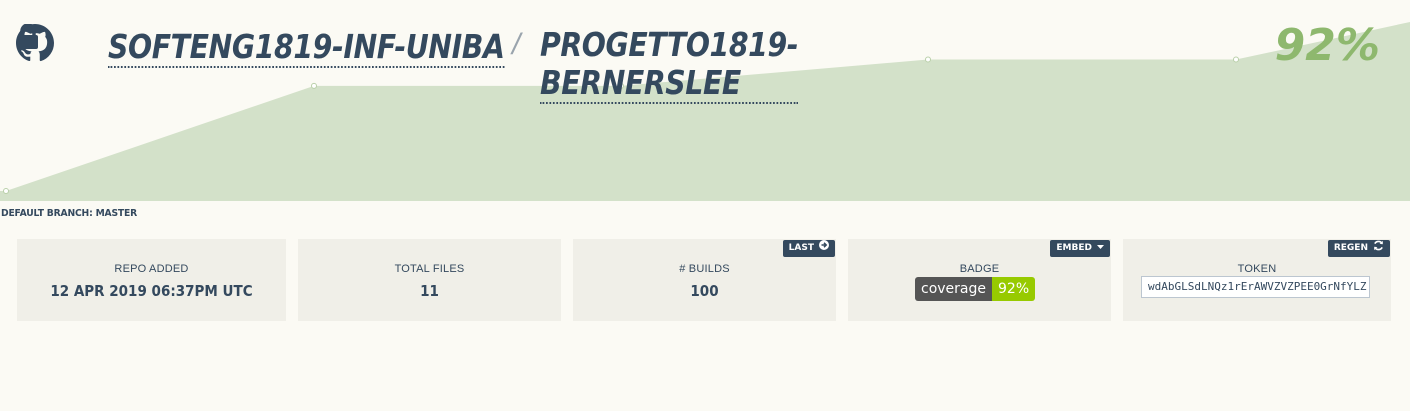 The width and height of the screenshot is (1410, 411). I want to click on regen-label: REGEN, so click(1350, 248).